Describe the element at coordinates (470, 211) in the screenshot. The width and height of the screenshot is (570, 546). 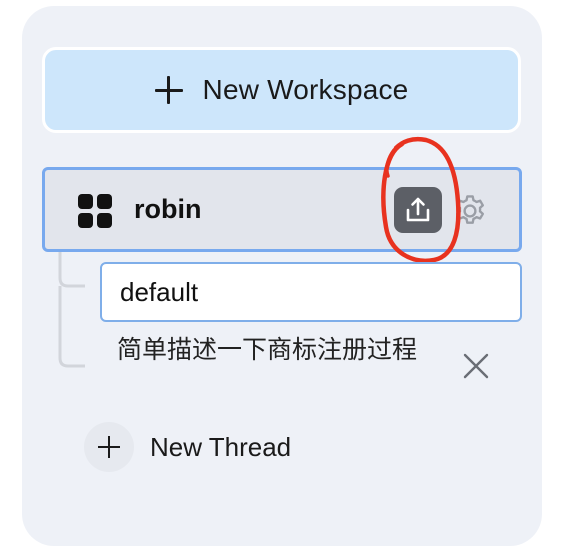
I see `gear-icon` at that location.